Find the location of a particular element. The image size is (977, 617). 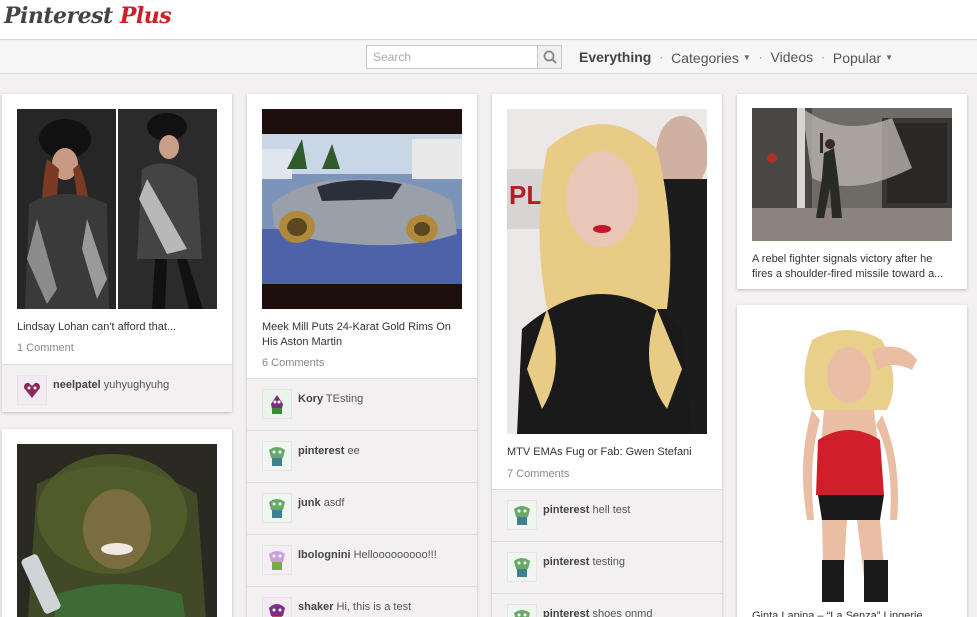

comment-row: pinterest hell test is located at coordinates (607, 515).